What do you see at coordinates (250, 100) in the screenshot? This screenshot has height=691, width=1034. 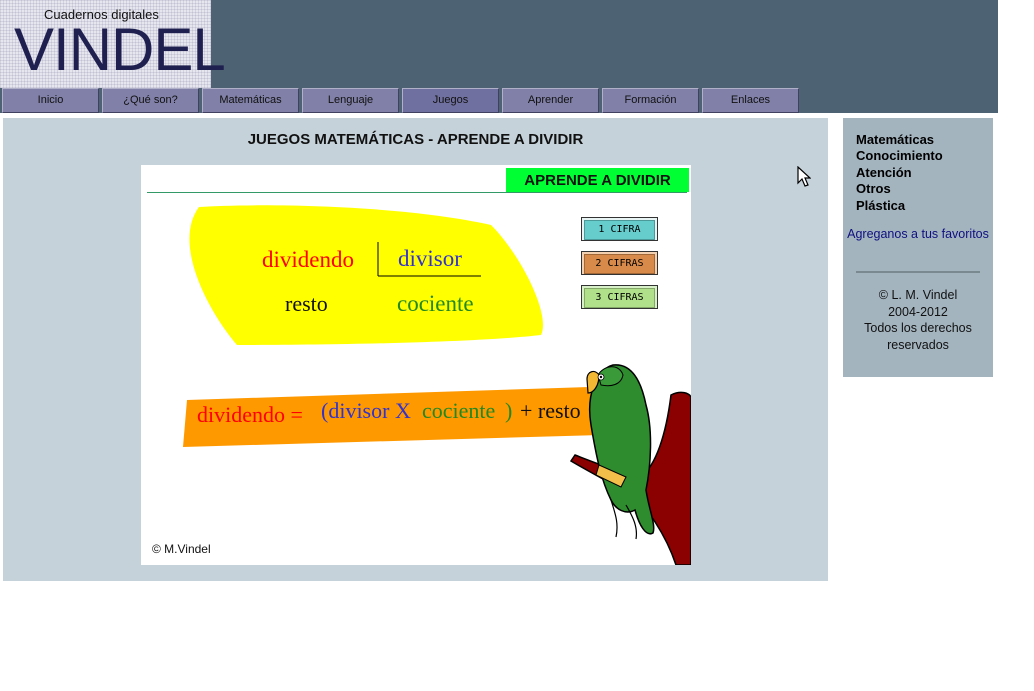 I see `nav-matematicas: Matemáticas` at bounding box center [250, 100].